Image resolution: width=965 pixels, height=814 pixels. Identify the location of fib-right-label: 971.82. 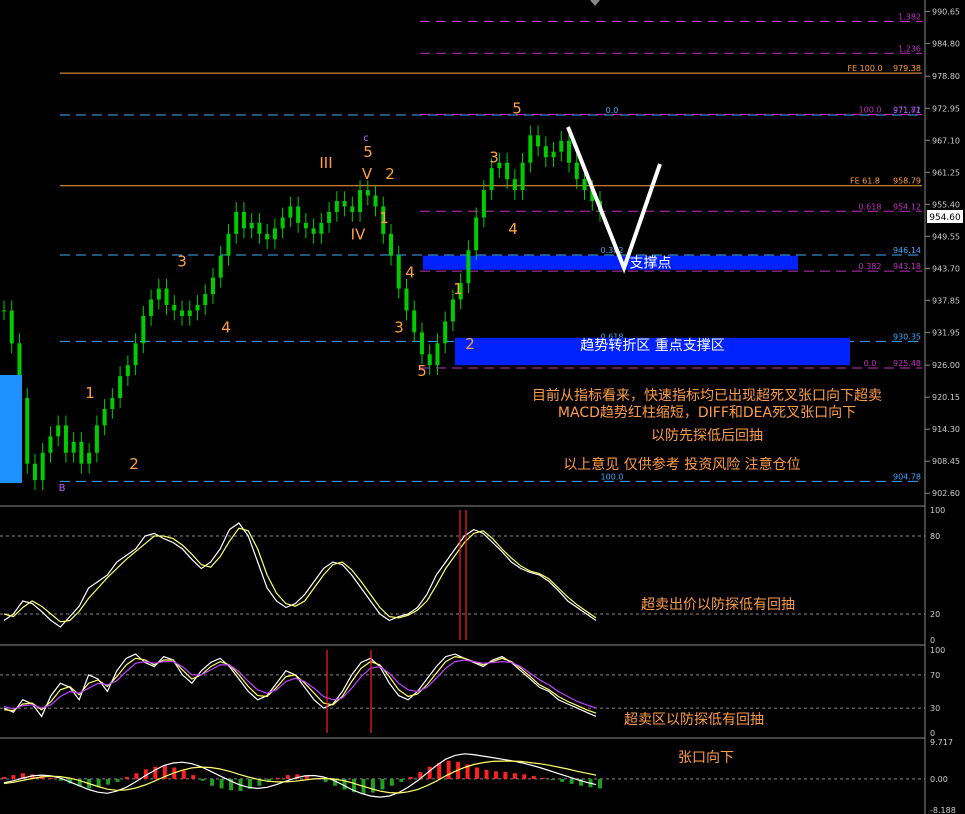
(907, 109).